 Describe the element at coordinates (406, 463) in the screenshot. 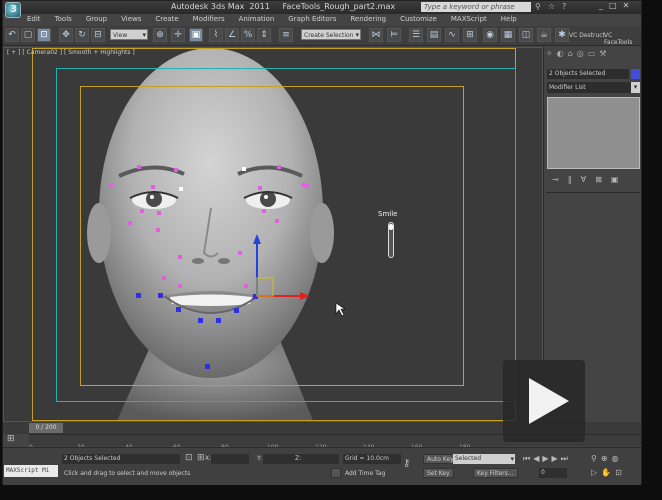

I see `key-icon: ⚷` at that location.